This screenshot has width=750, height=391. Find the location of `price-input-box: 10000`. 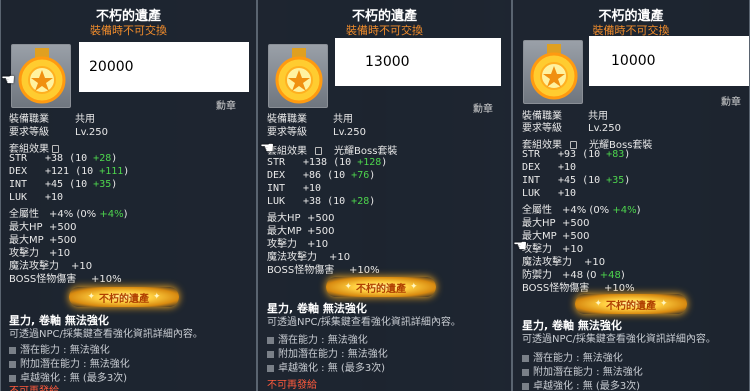

price-input-box: 10000 is located at coordinates (669, 61).